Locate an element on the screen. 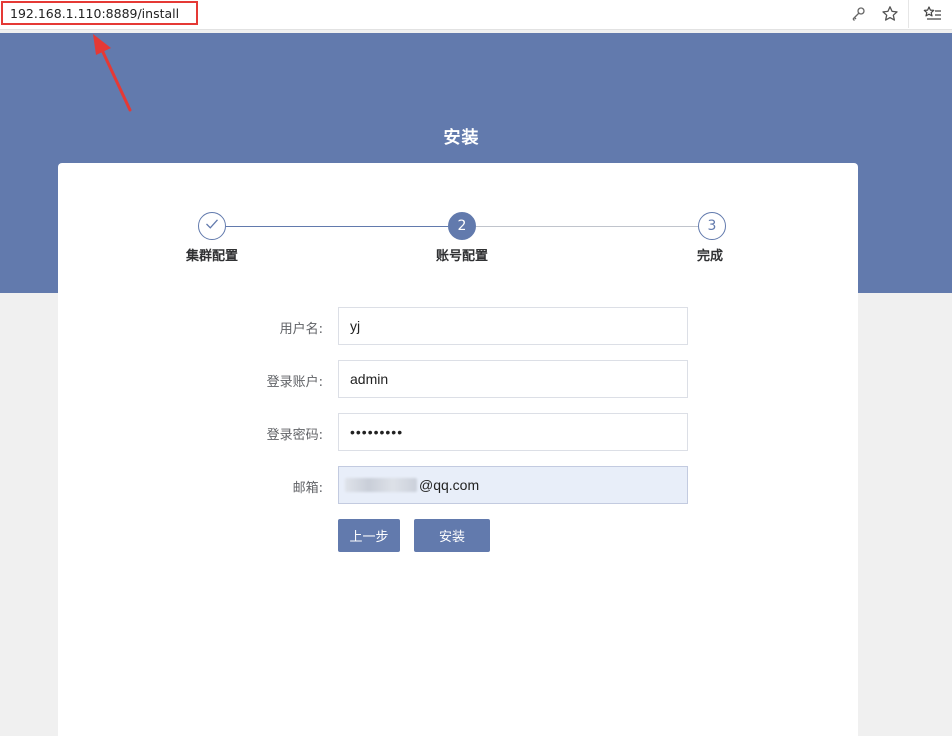  step-connector-pending is located at coordinates (587, 226).